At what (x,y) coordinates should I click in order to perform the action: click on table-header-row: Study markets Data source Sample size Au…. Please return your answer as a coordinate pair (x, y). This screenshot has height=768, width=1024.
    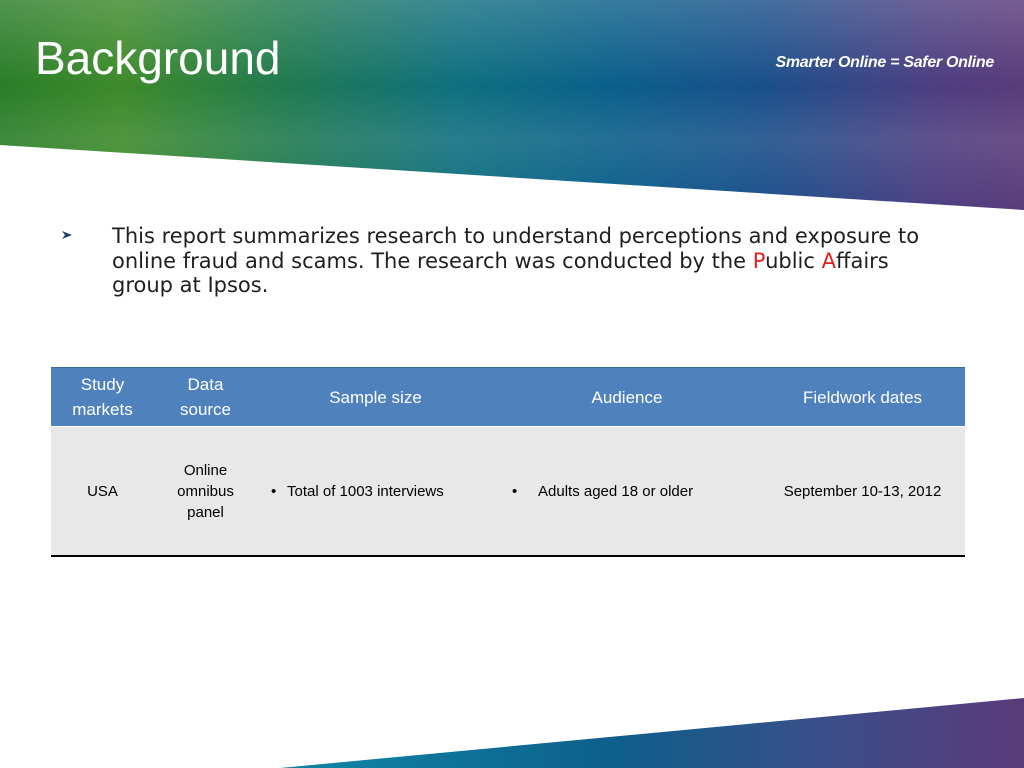
    Looking at the image, I should click on (508, 397).